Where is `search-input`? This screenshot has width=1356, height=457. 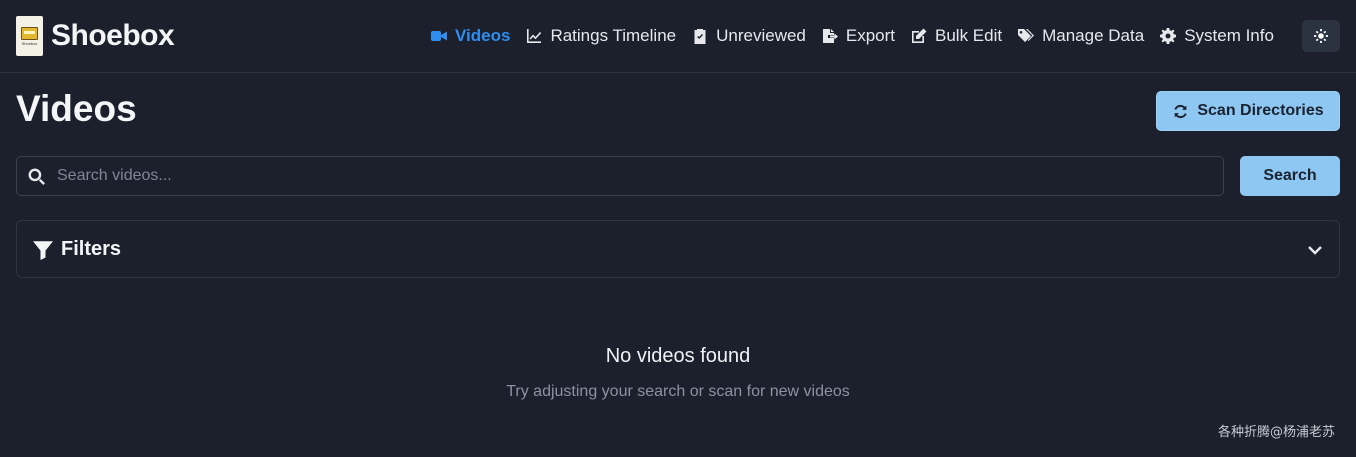
search-input is located at coordinates (637, 176).